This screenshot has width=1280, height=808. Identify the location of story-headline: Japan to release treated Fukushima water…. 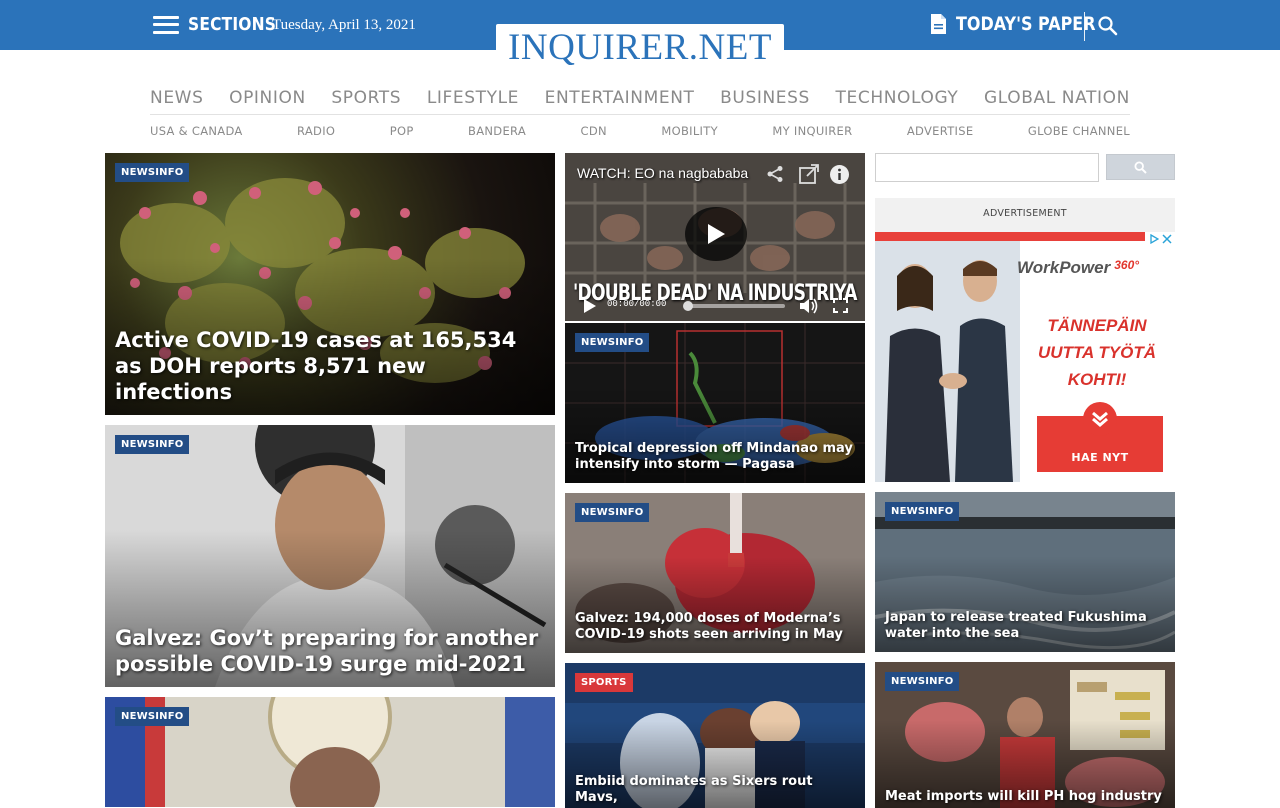
(1025, 626).